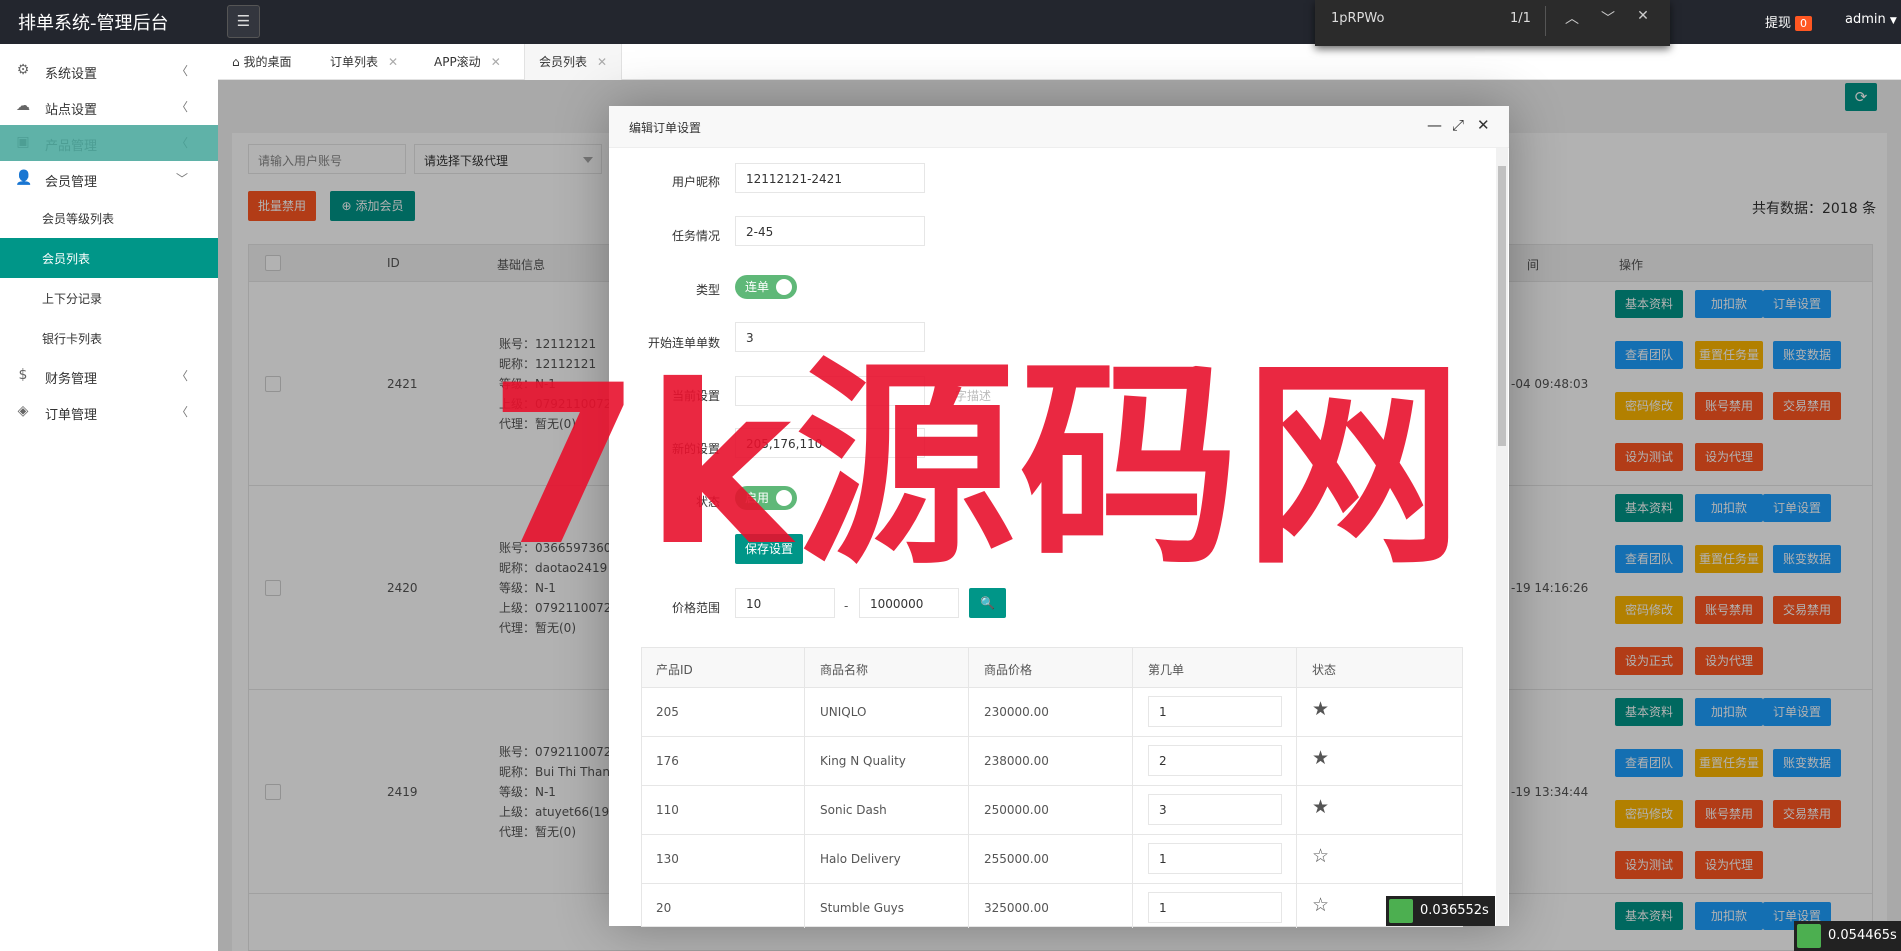 The width and height of the screenshot is (1901, 951). I want to click on home-icon: ⌂, so click(236, 62).